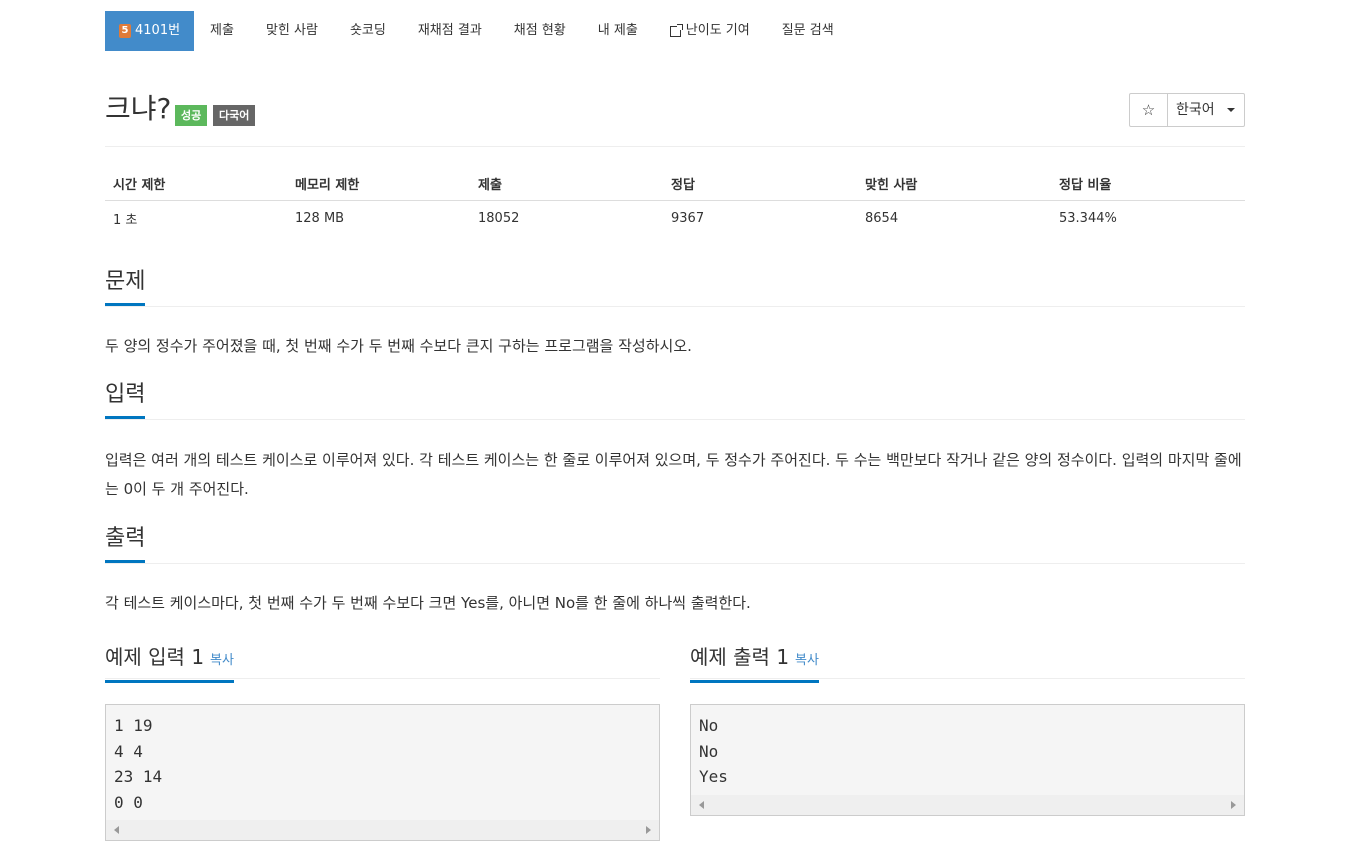 The height and width of the screenshot is (858, 1362). What do you see at coordinates (382, 661) in the screenshot?
I see `example-header: 예제 입력 1 복사` at bounding box center [382, 661].